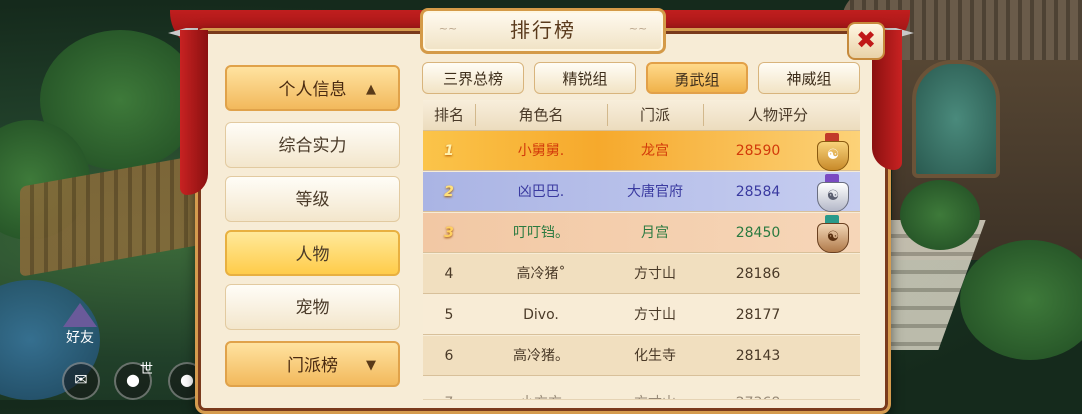  I want to click on menu-header-sect-ranking: 门派榜 ▼, so click(312, 364).